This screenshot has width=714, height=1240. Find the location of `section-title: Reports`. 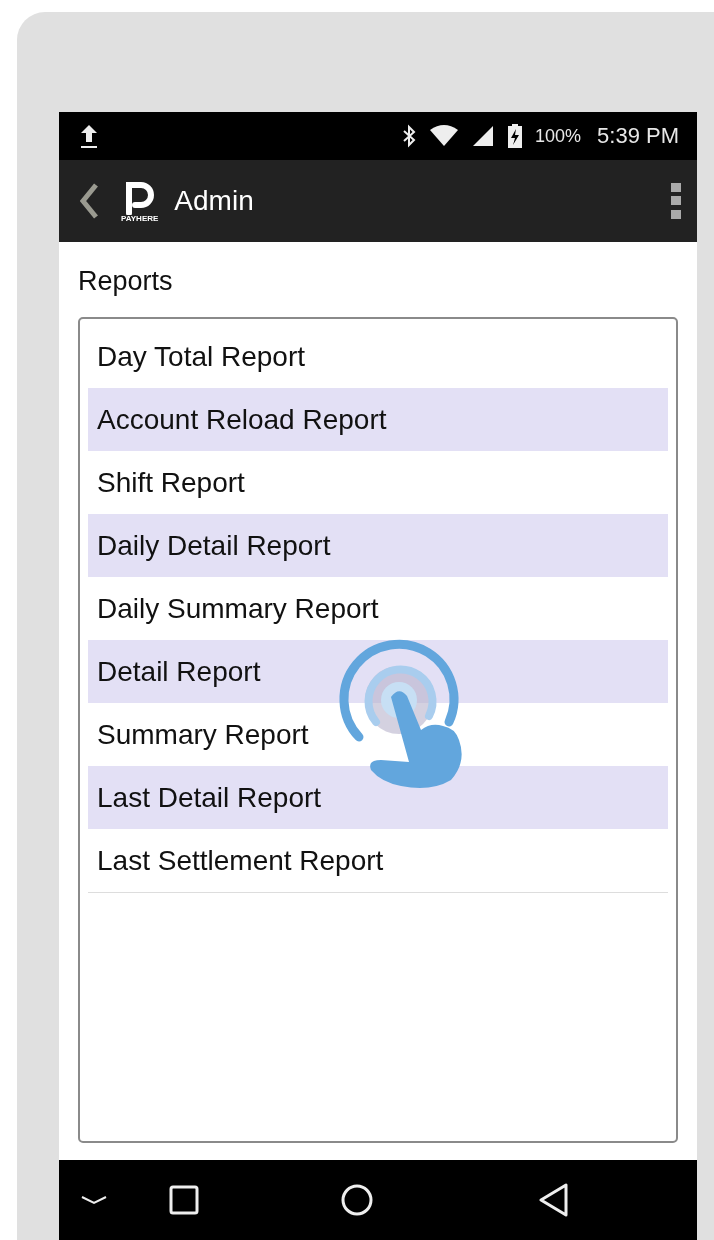

section-title: Reports is located at coordinates (126, 281).